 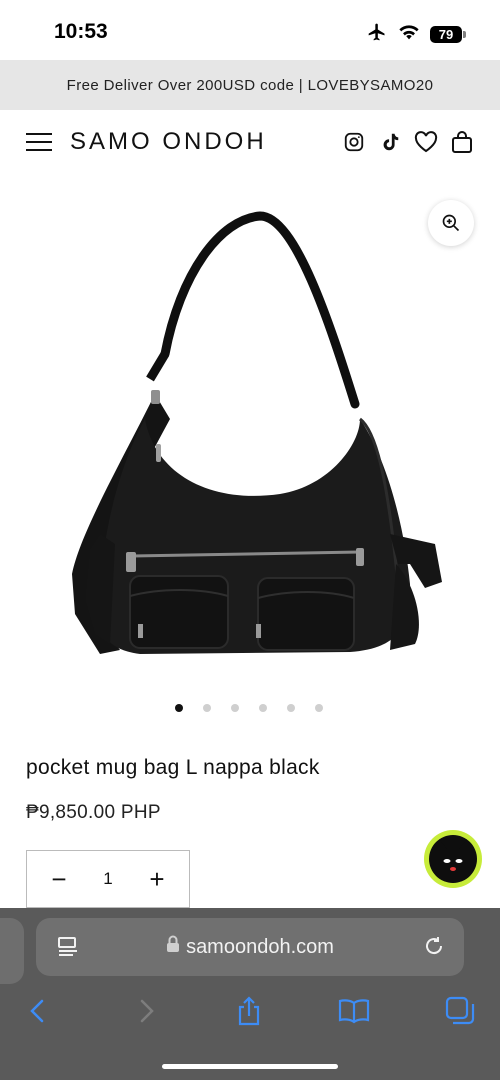 What do you see at coordinates (39, 143) in the screenshot?
I see `hamburger-menu-icon` at bounding box center [39, 143].